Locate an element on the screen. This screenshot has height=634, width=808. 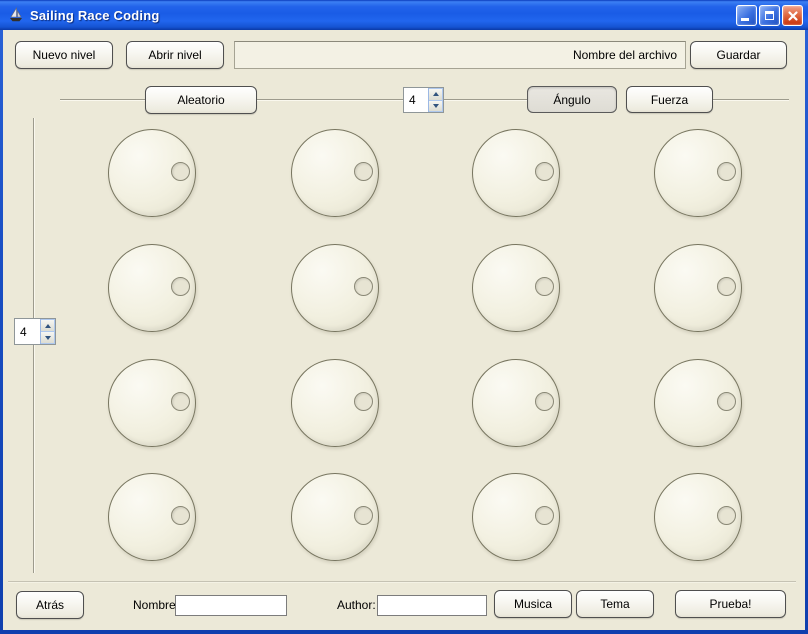
back-button: Atrás is located at coordinates (50, 605).